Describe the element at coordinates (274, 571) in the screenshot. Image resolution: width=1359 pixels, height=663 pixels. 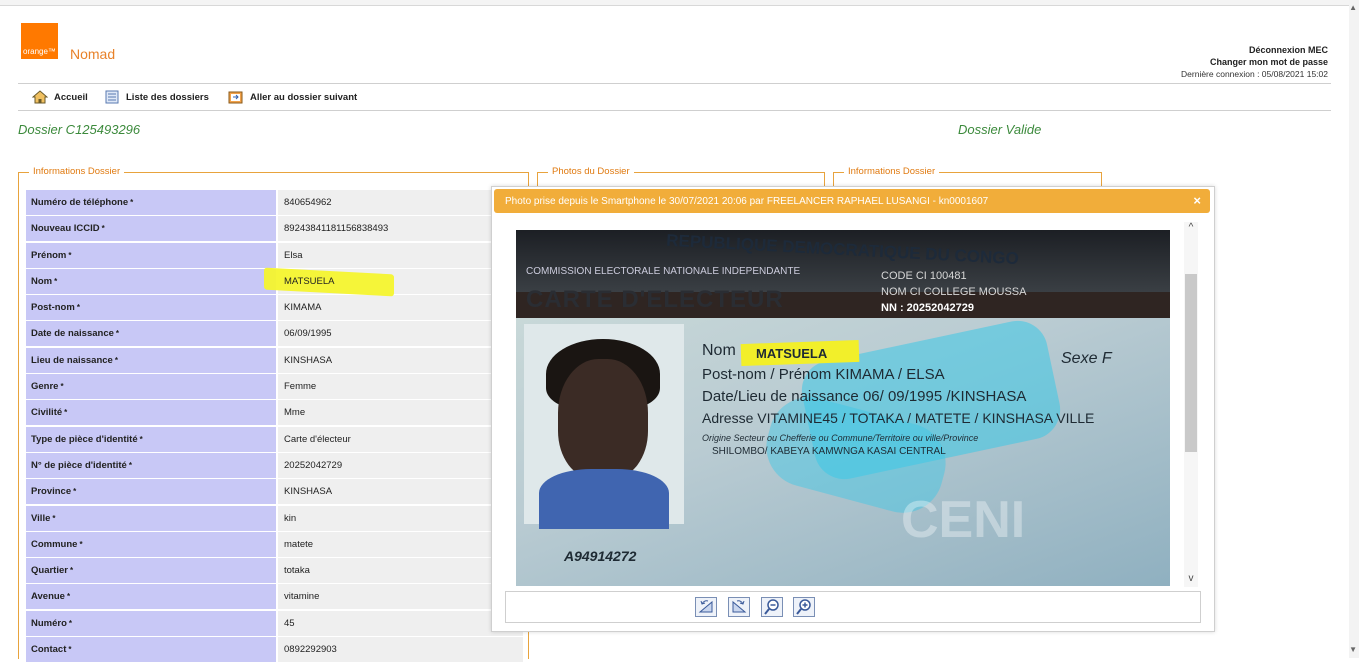
I see `table-row: Quartier * totaka` at that location.